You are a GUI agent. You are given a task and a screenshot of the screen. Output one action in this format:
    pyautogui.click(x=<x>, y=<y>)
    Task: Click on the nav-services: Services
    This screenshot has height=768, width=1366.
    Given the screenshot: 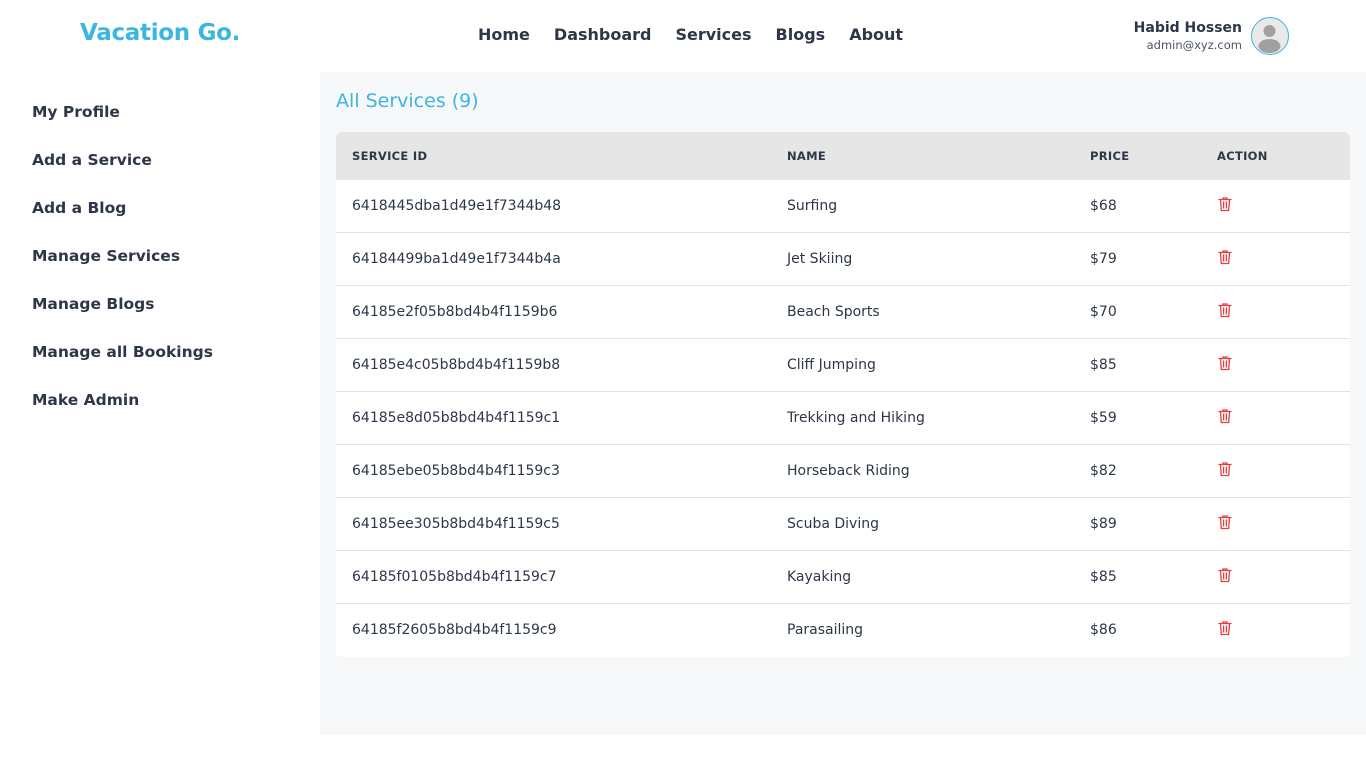 What is the action you would take?
    pyautogui.click(x=713, y=34)
    